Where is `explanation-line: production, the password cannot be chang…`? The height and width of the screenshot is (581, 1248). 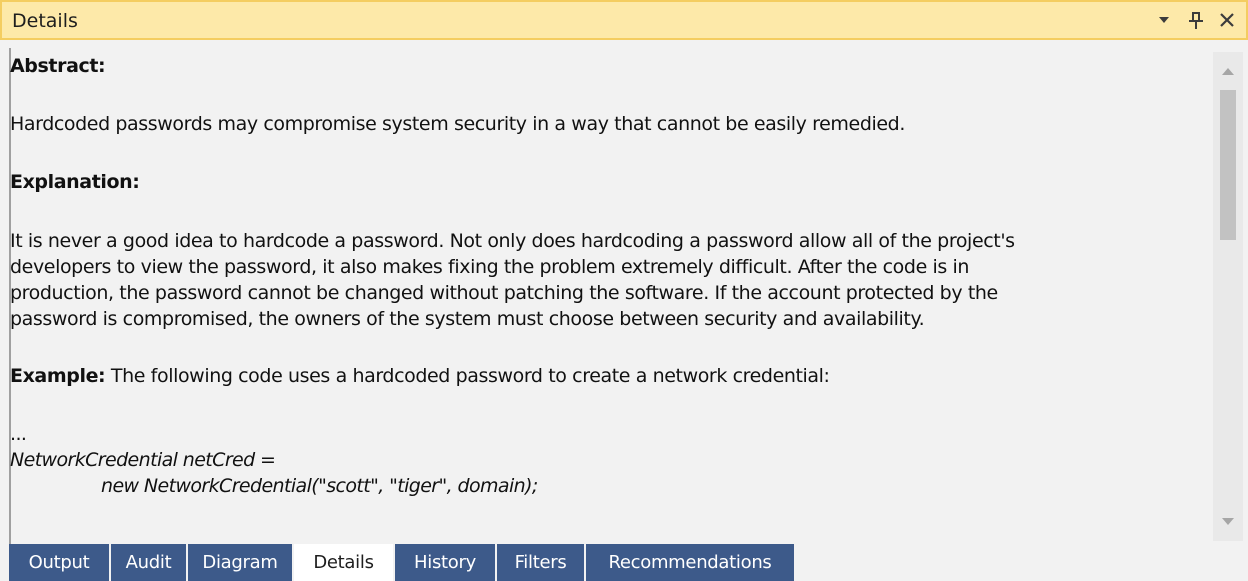
explanation-line: production, the password cannot be chang… is located at coordinates (504, 293).